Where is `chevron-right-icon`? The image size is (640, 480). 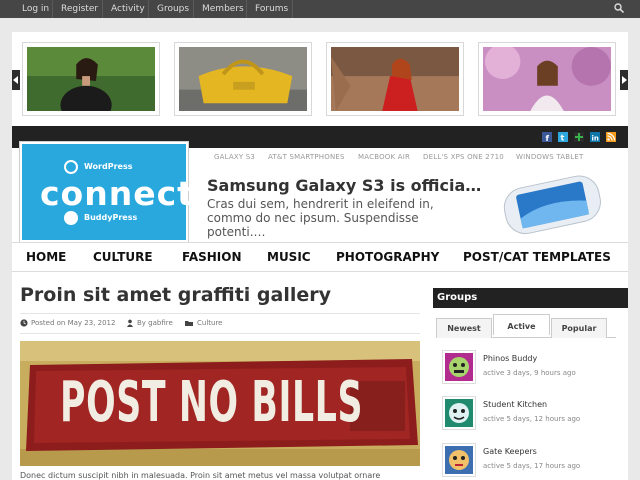
chevron-right-icon is located at coordinates (624, 80).